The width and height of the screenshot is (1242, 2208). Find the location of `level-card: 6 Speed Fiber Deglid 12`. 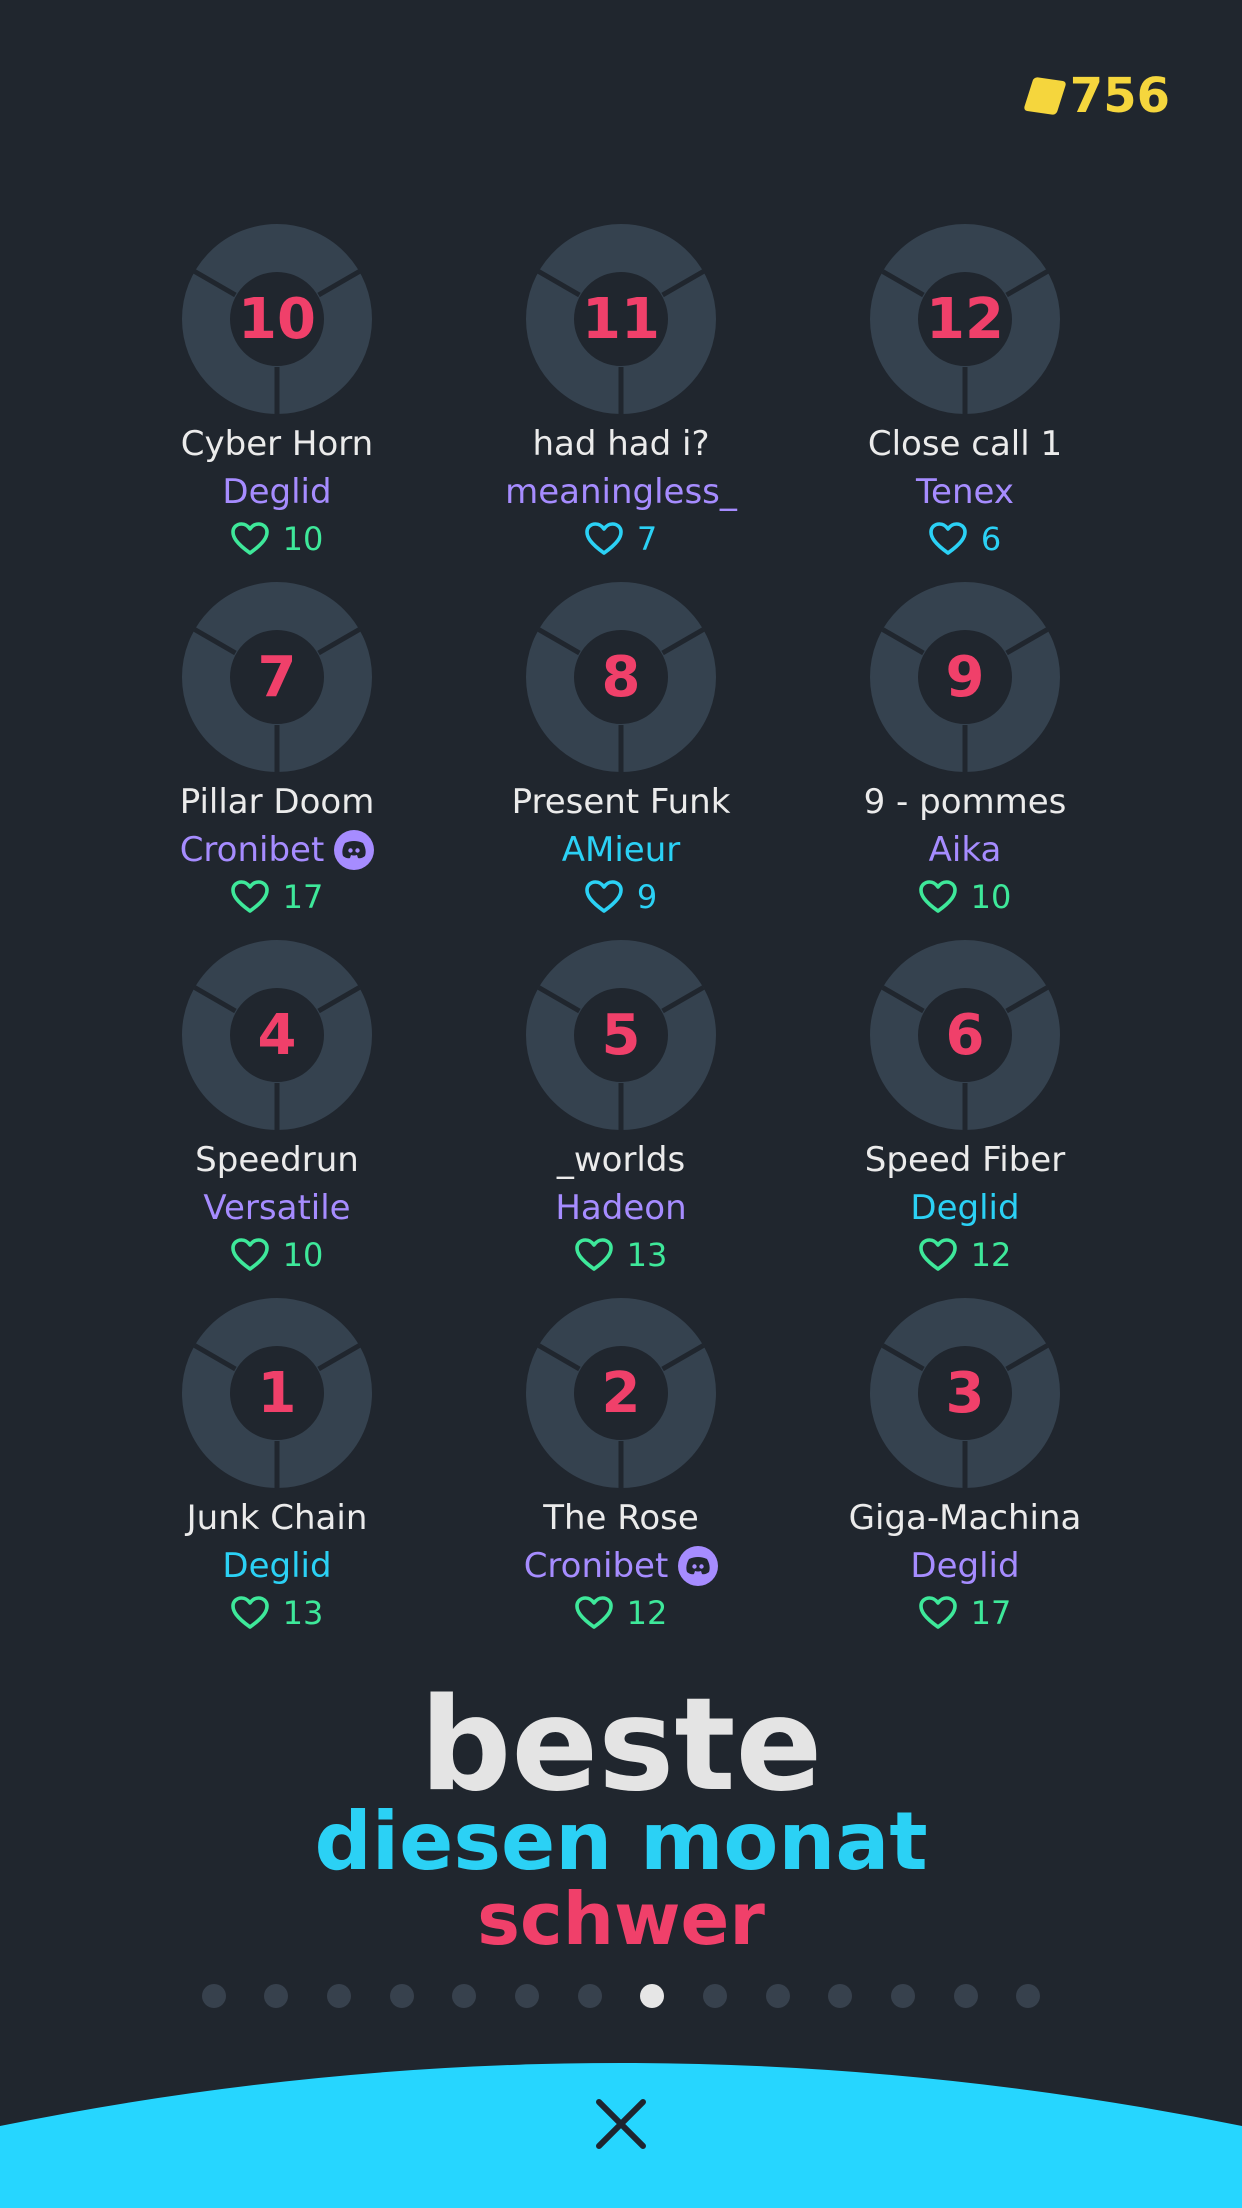

level-card: 6 Speed Fiber Deglid 12 is located at coordinates (965, 1119).